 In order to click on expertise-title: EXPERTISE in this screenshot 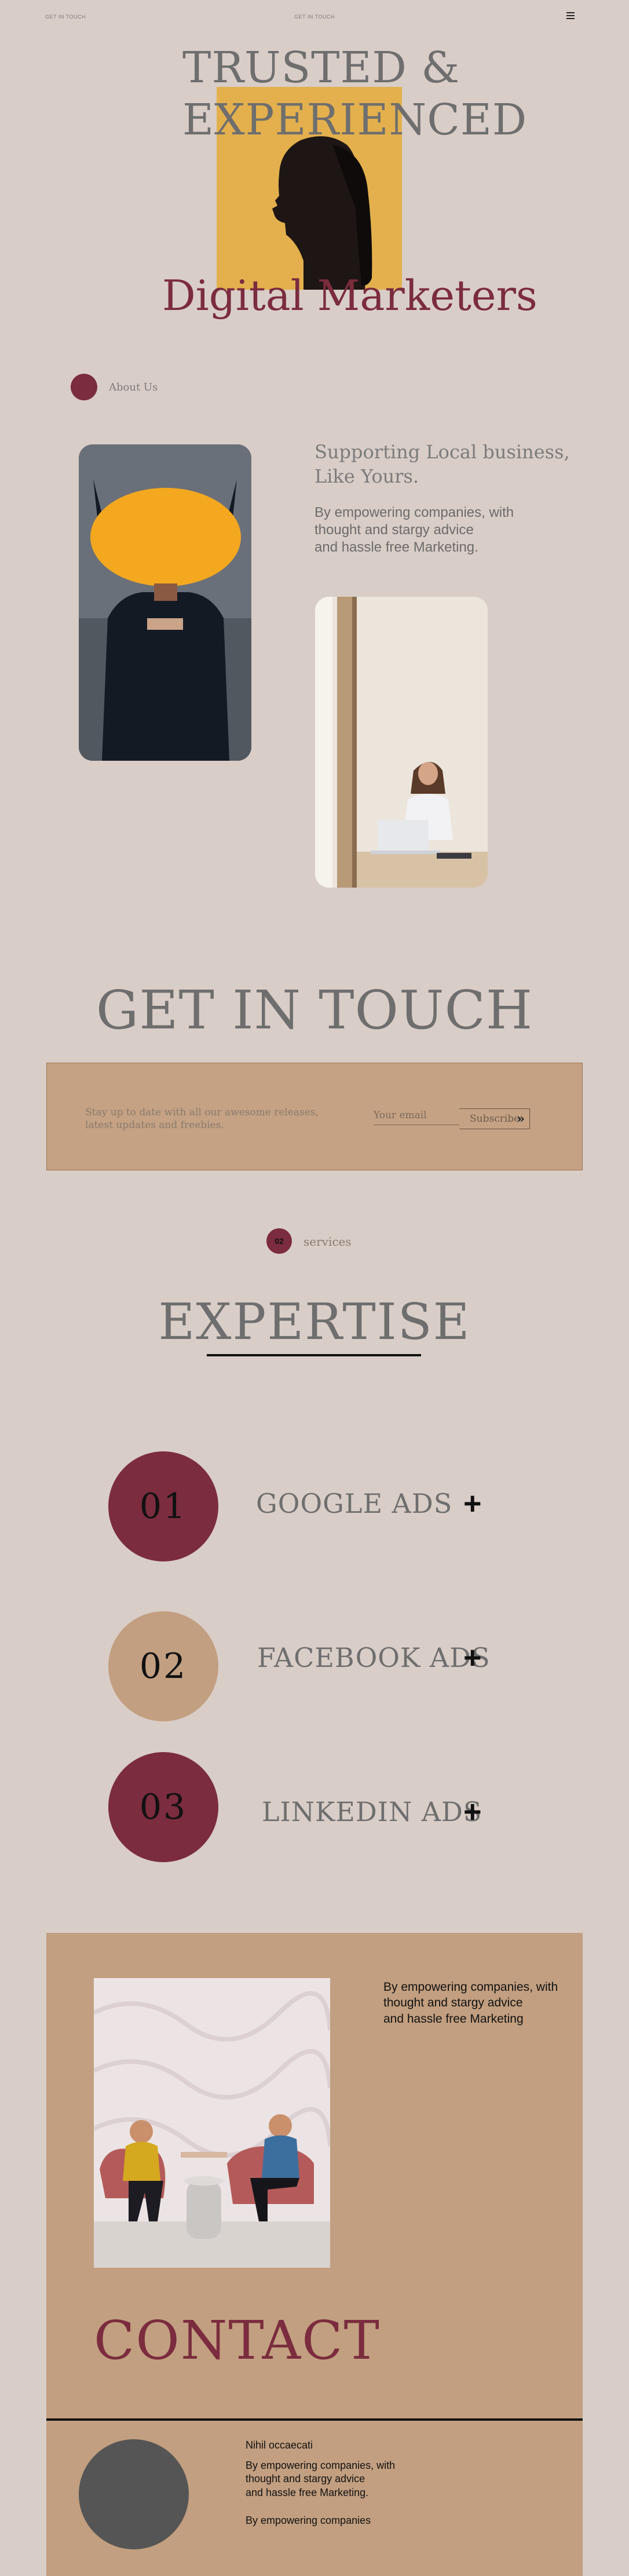, I will do `click(314, 1322)`.